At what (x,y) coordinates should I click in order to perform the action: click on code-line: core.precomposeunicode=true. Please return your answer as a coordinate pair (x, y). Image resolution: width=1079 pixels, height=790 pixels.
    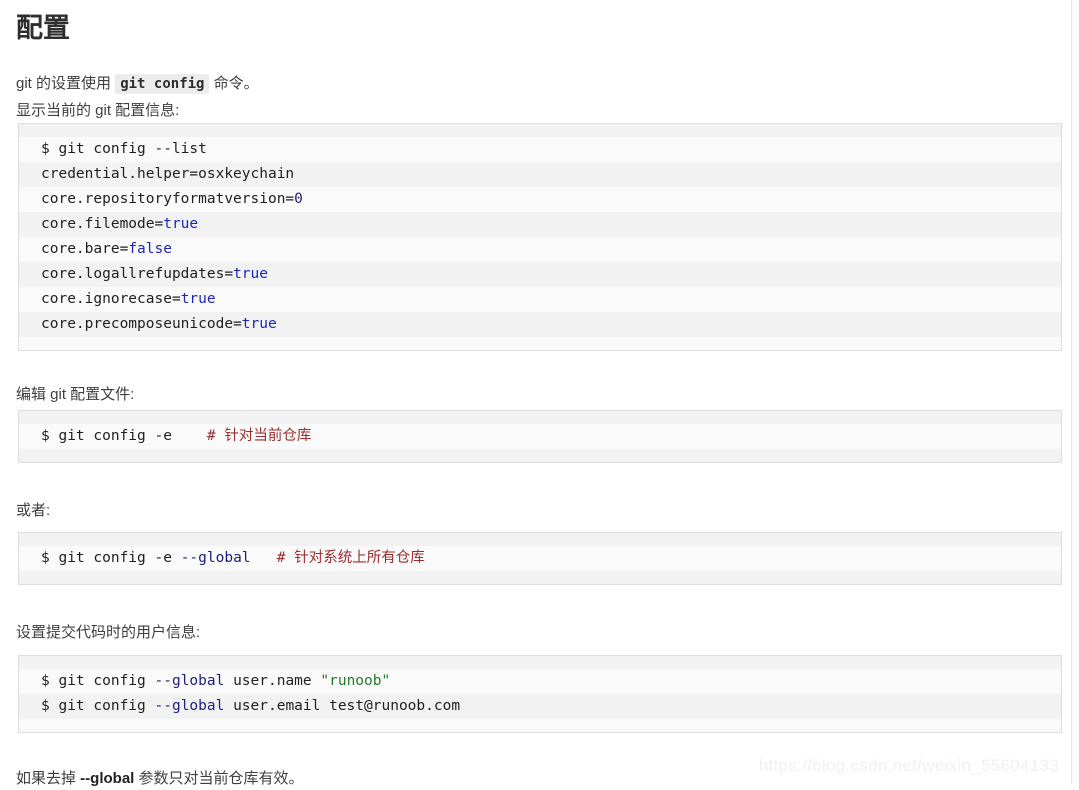
    Looking at the image, I should click on (540, 324).